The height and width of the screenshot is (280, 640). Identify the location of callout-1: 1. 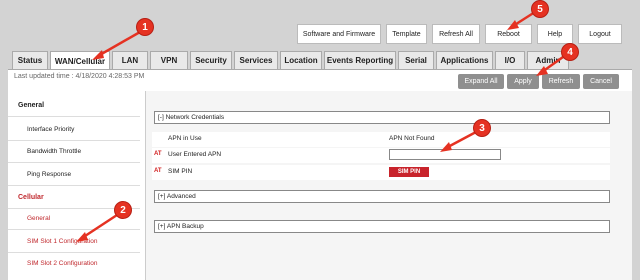
(145, 27).